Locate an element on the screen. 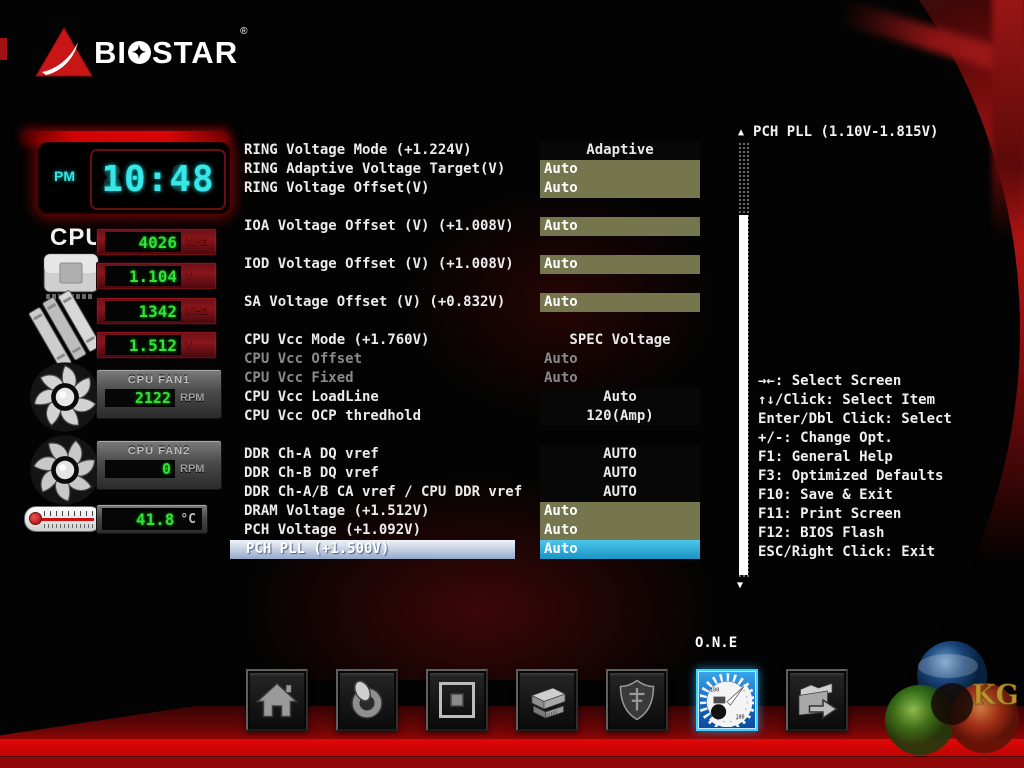 The width and height of the screenshot is (1024, 768). fan-icon is located at coordinates (65, 470).